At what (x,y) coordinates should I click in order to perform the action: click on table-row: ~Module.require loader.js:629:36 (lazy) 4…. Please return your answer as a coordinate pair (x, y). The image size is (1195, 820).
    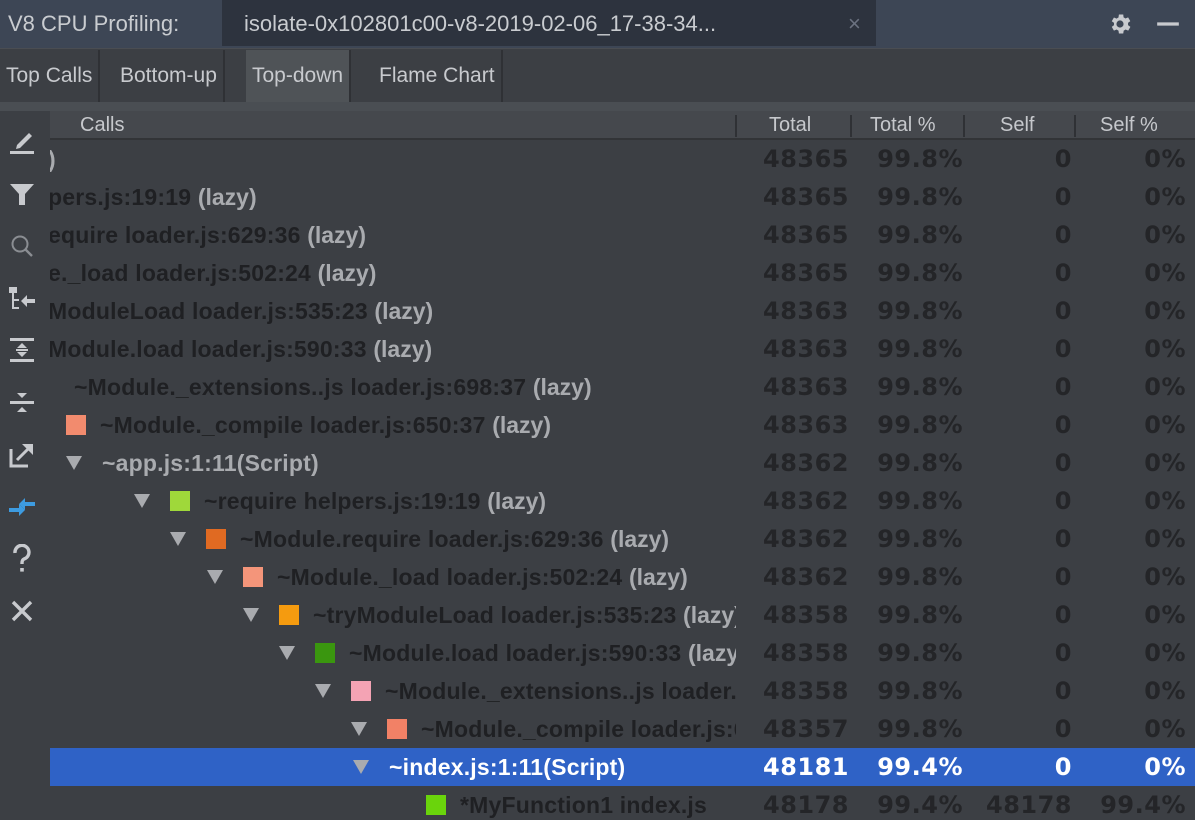
    Looking at the image, I should click on (622, 539).